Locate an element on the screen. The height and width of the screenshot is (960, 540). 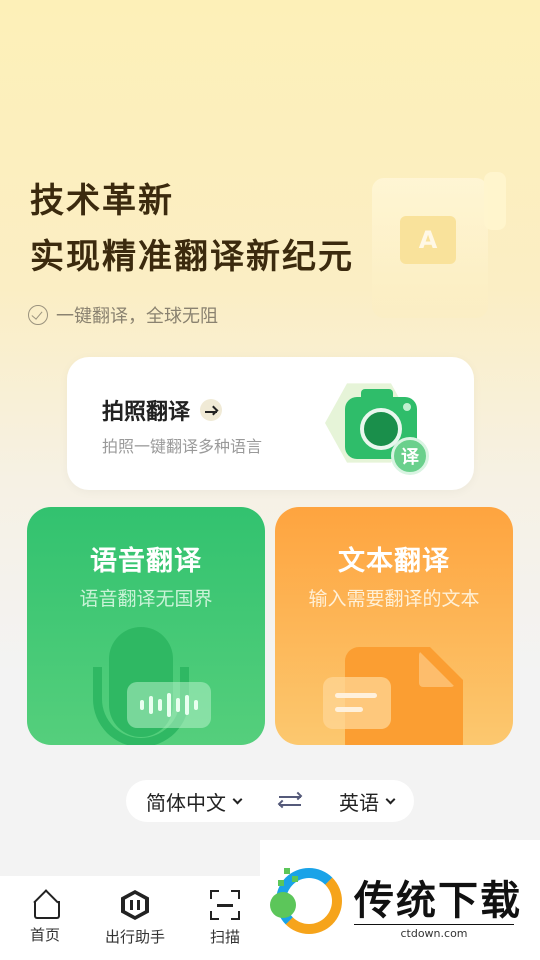
text-translate-card: 文本翻译 输入需要翻译的文本 is located at coordinates (394, 626).